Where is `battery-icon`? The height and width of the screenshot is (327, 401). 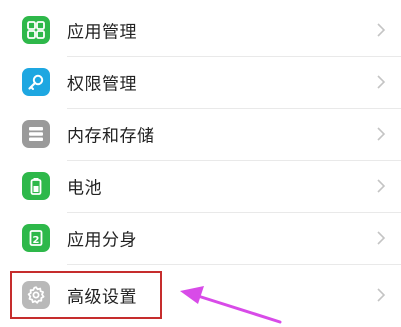 battery-icon is located at coordinates (36, 186).